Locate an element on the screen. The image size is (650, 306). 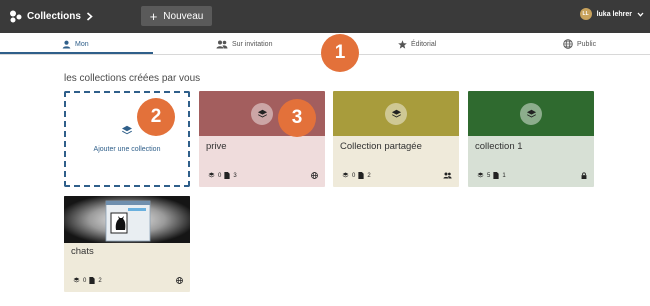
collections-menu: Collections is located at coordinates (51, 16).